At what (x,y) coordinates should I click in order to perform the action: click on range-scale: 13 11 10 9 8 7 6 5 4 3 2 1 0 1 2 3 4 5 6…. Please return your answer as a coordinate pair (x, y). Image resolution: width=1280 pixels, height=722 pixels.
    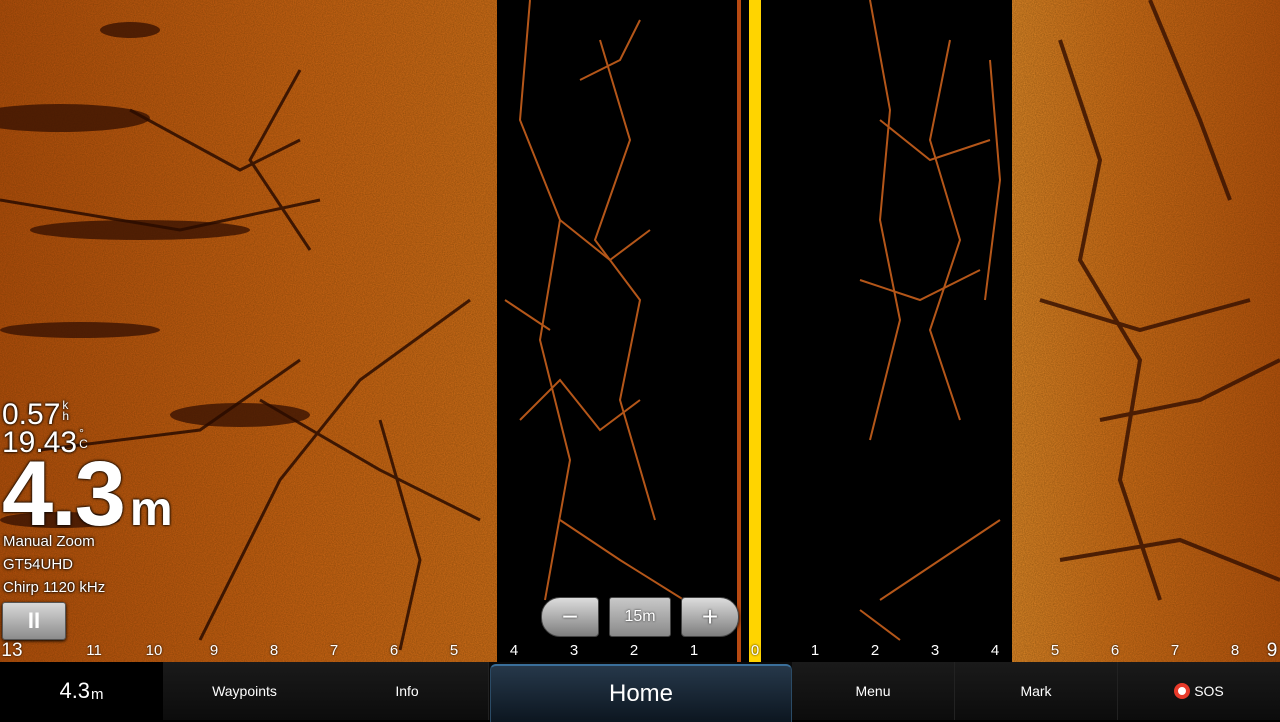
    Looking at the image, I should click on (640, 651).